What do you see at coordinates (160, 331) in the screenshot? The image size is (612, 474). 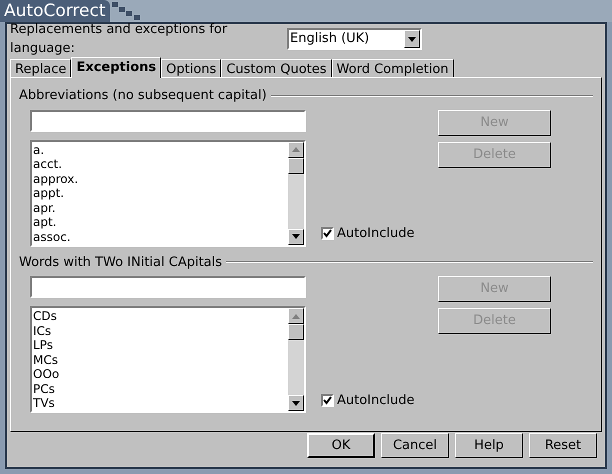 I see `list-item: ICs` at bounding box center [160, 331].